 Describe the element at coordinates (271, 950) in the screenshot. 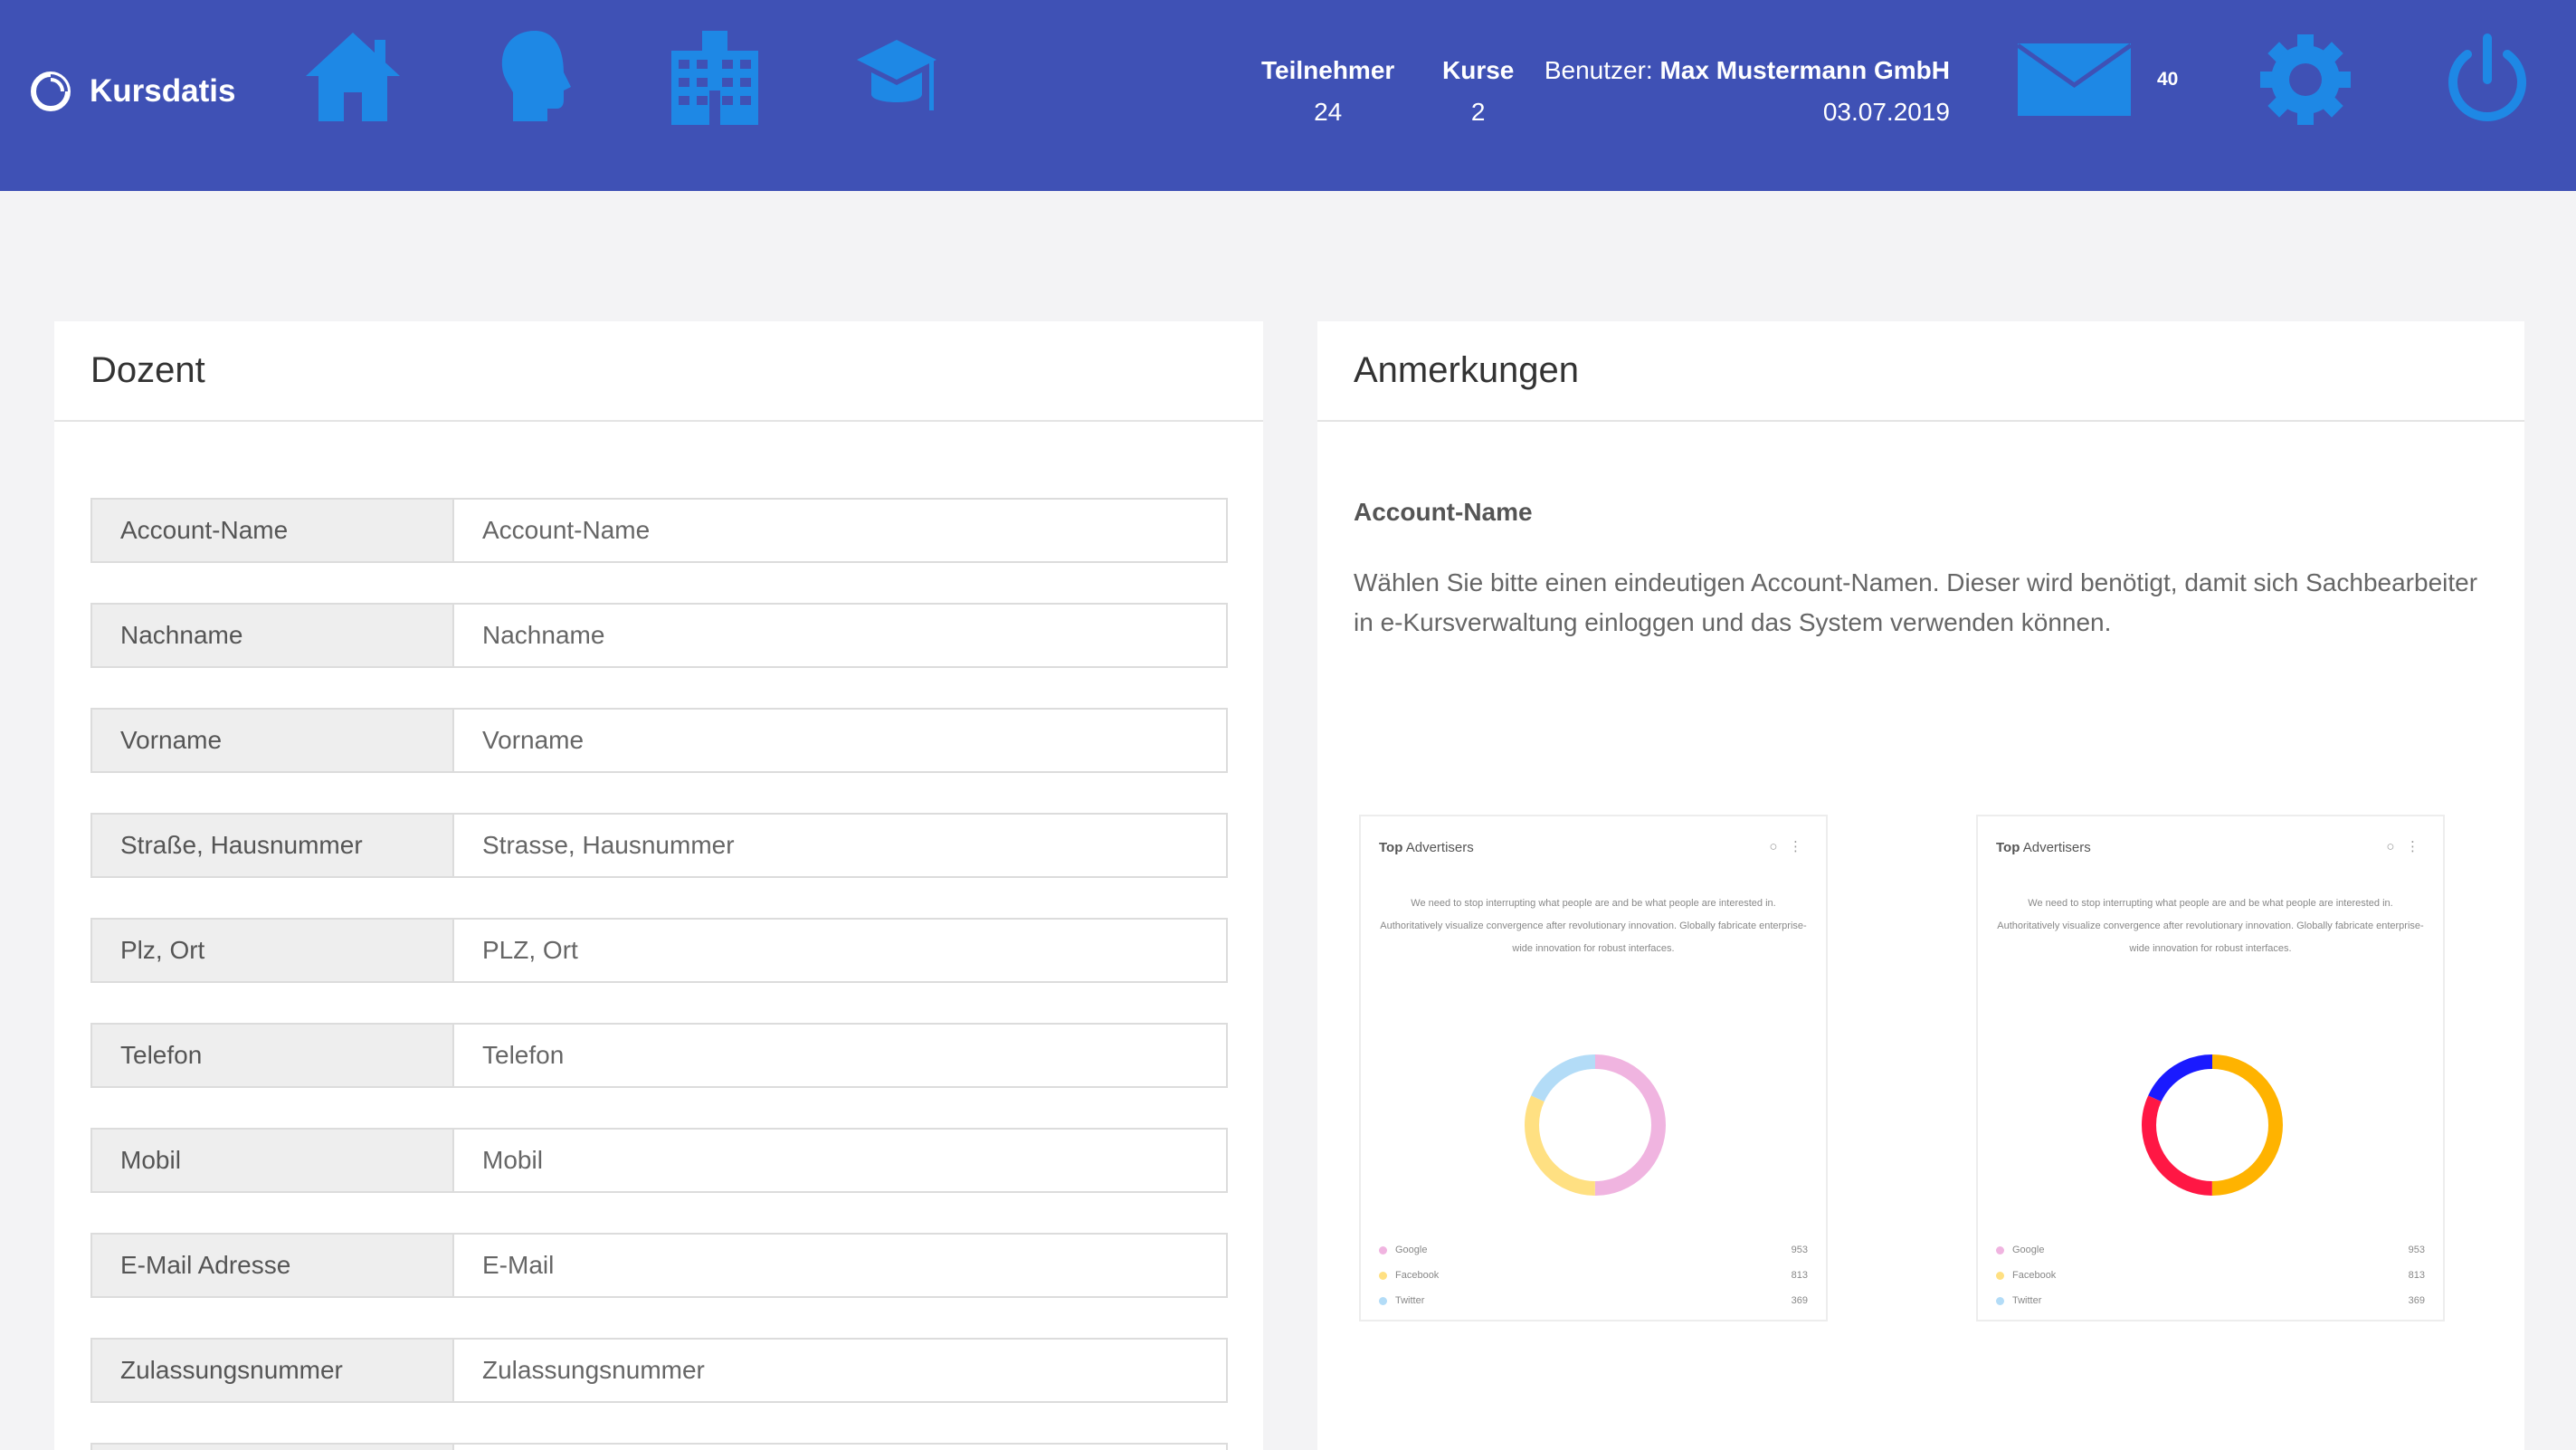

I see `field-label: Plz, Ort` at that location.